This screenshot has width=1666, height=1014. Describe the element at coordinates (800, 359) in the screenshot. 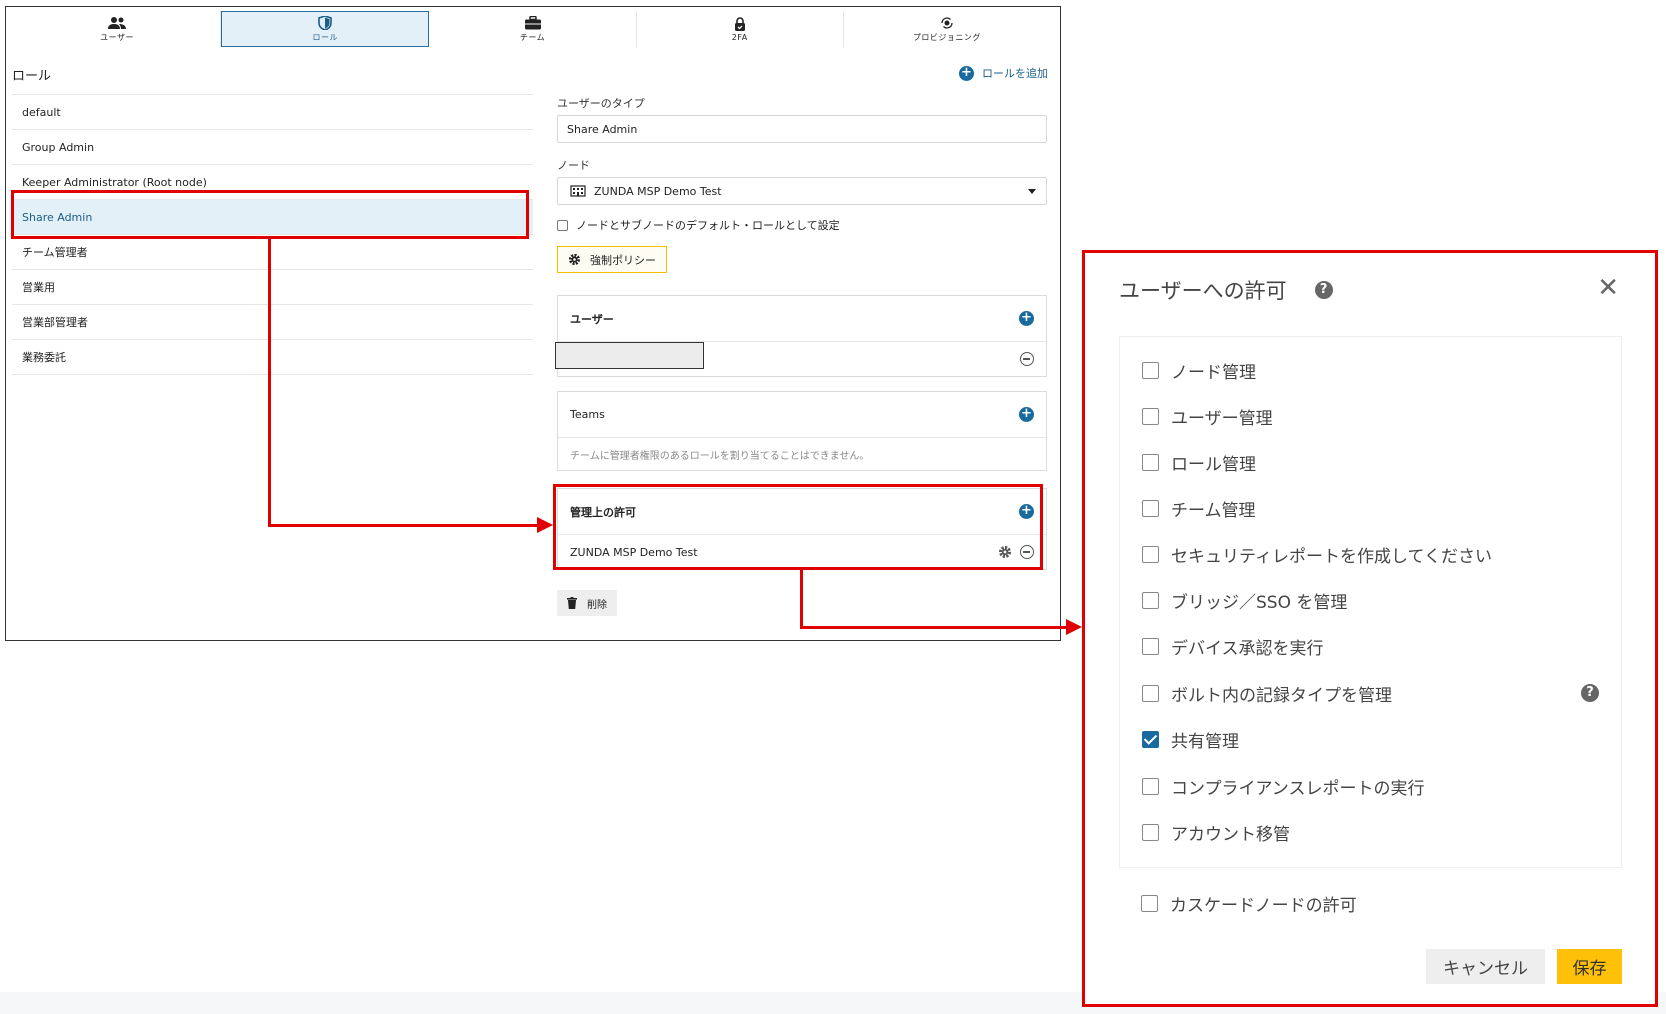

I see `users-card-body` at that location.